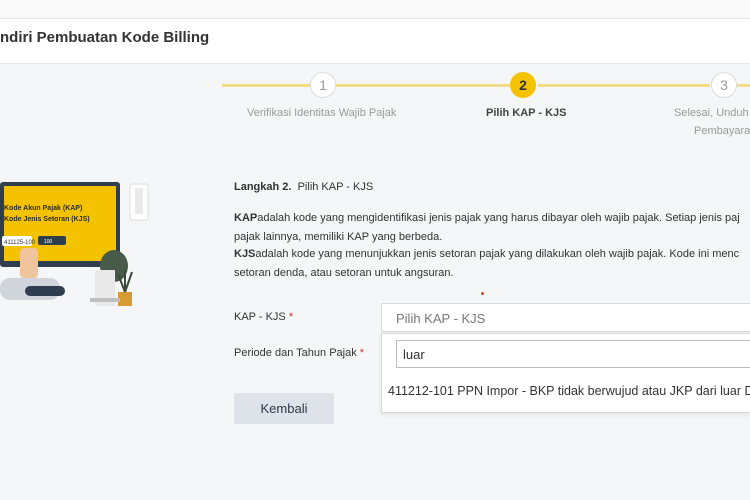 This screenshot has height=500, width=750. Describe the element at coordinates (43, 208) in the screenshot. I see `illus-line1: Kode Akun Pajak (KAP)` at that location.